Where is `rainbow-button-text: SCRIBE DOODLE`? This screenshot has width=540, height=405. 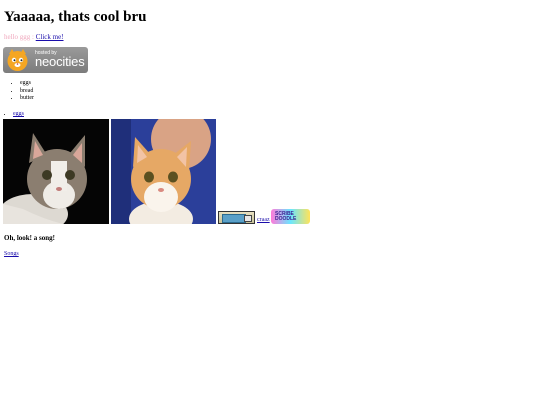
rainbow-button-text: SCRIBE DOODLE is located at coordinates (286, 216).